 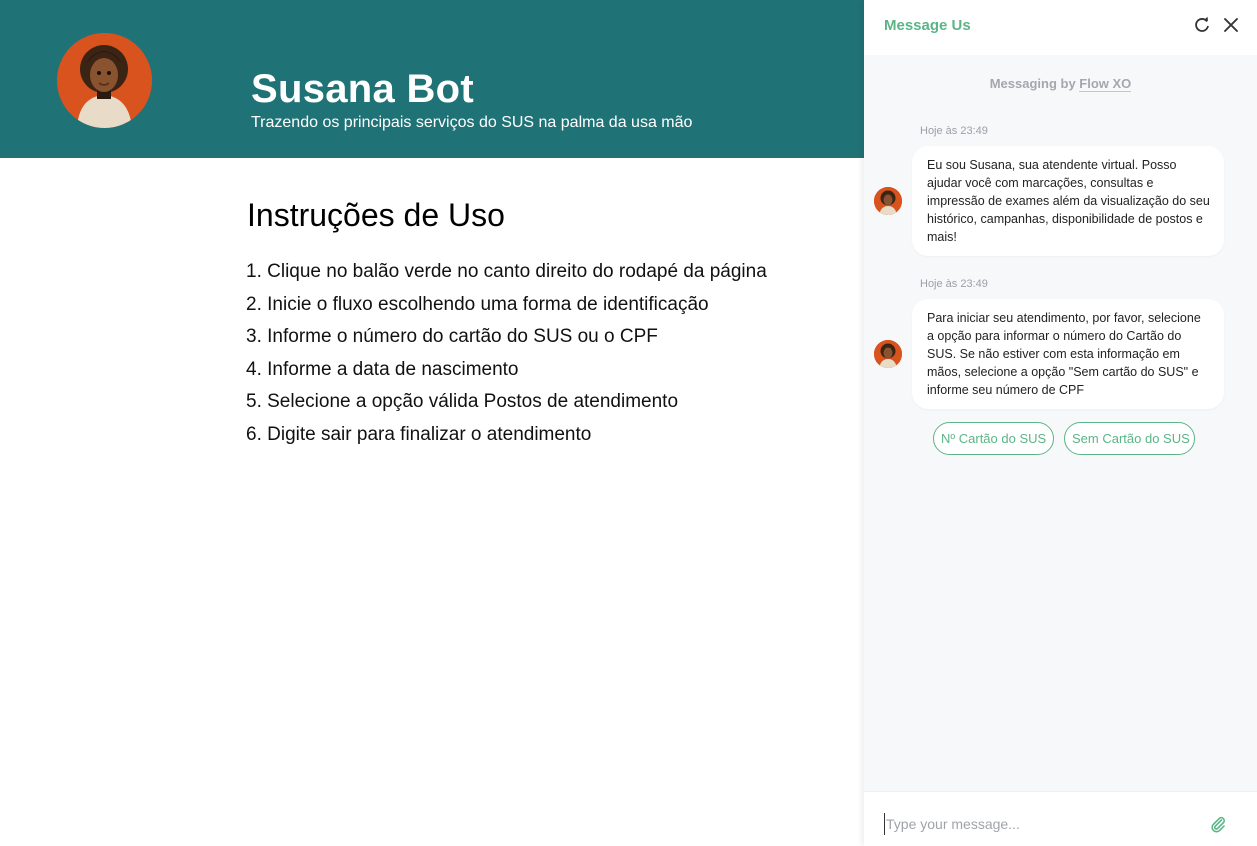 What do you see at coordinates (1105, 84) in the screenshot?
I see `powered-brand-link: Flow XO` at bounding box center [1105, 84].